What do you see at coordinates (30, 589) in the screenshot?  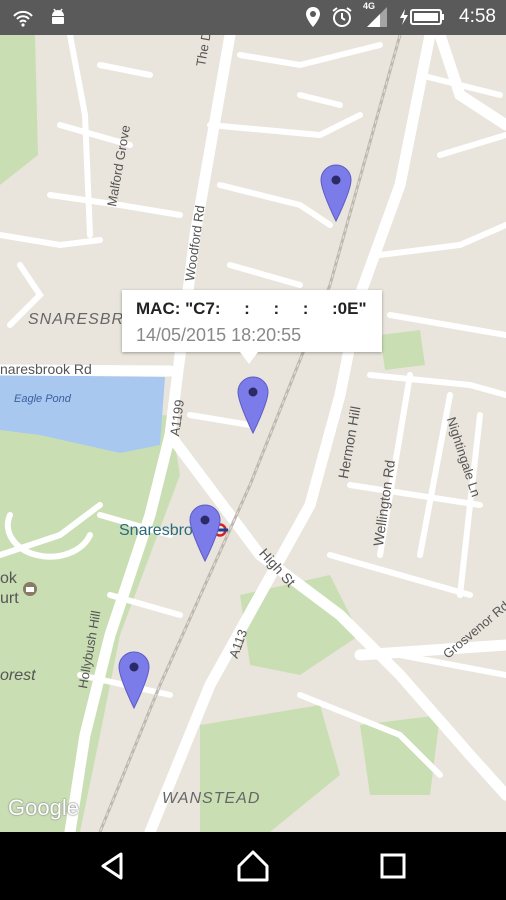 I see `landmark-icon` at bounding box center [30, 589].